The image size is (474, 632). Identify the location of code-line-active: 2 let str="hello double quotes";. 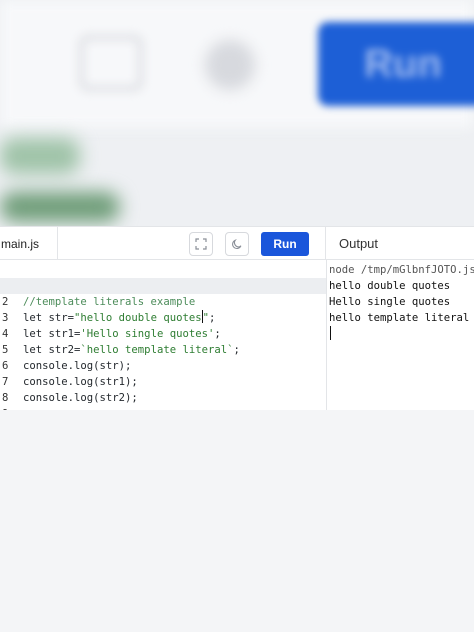
(163, 301).